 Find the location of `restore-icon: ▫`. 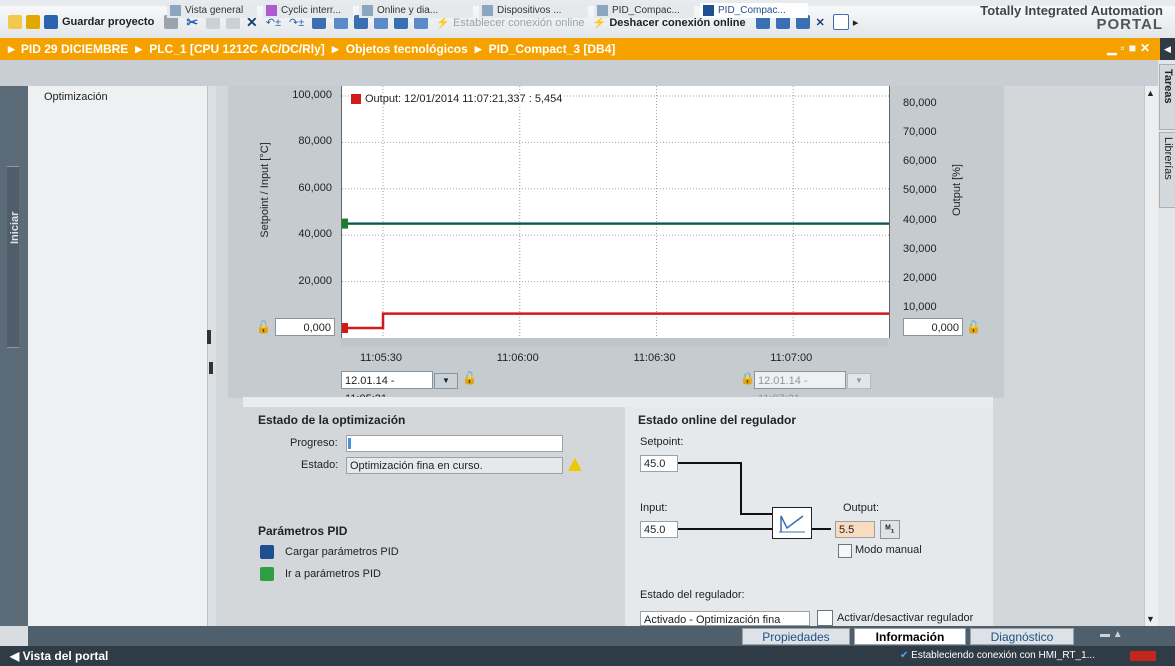

restore-icon: ▫ is located at coordinates (1124, 48).